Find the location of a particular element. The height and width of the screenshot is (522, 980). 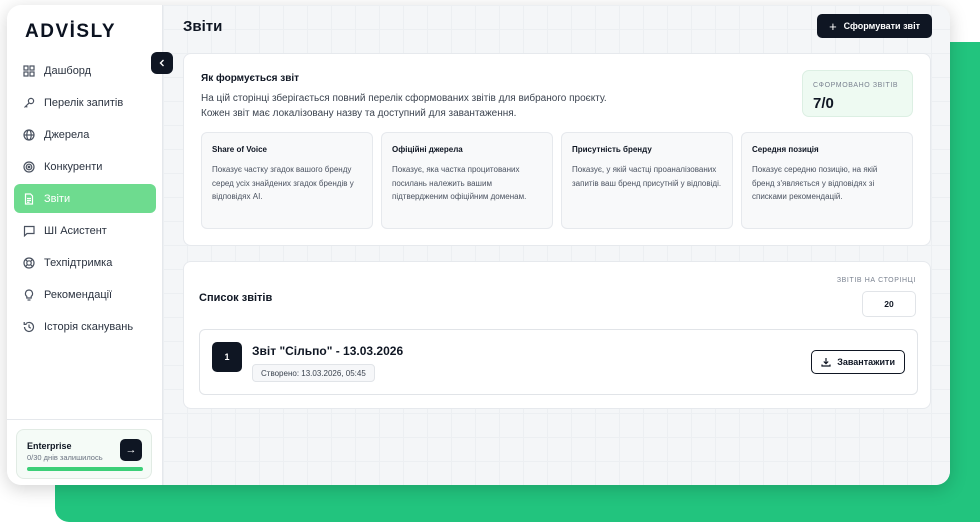

per-page-select: 20 is located at coordinates (889, 304).